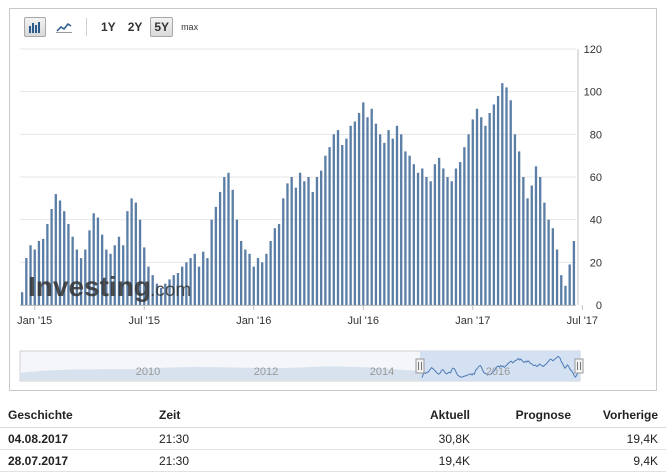 This screenshot has width=666, height=472. I want to click on col-actual-header: Aktuell, so click(397, 415).